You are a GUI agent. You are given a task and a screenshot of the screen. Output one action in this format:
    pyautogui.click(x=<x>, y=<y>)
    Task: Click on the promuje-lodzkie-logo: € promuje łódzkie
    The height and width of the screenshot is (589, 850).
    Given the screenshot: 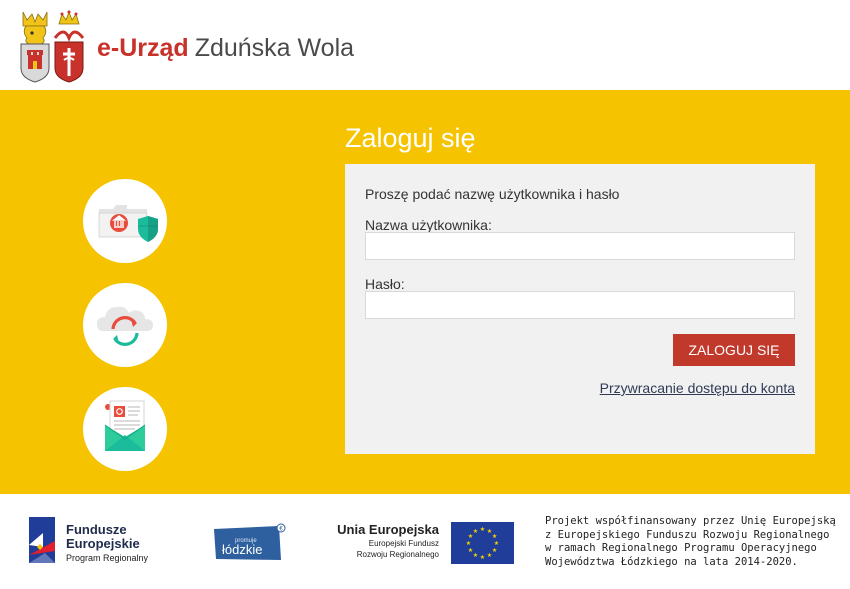 What is the action you would take?
    pyautogui.click(x=250, y=542)
    